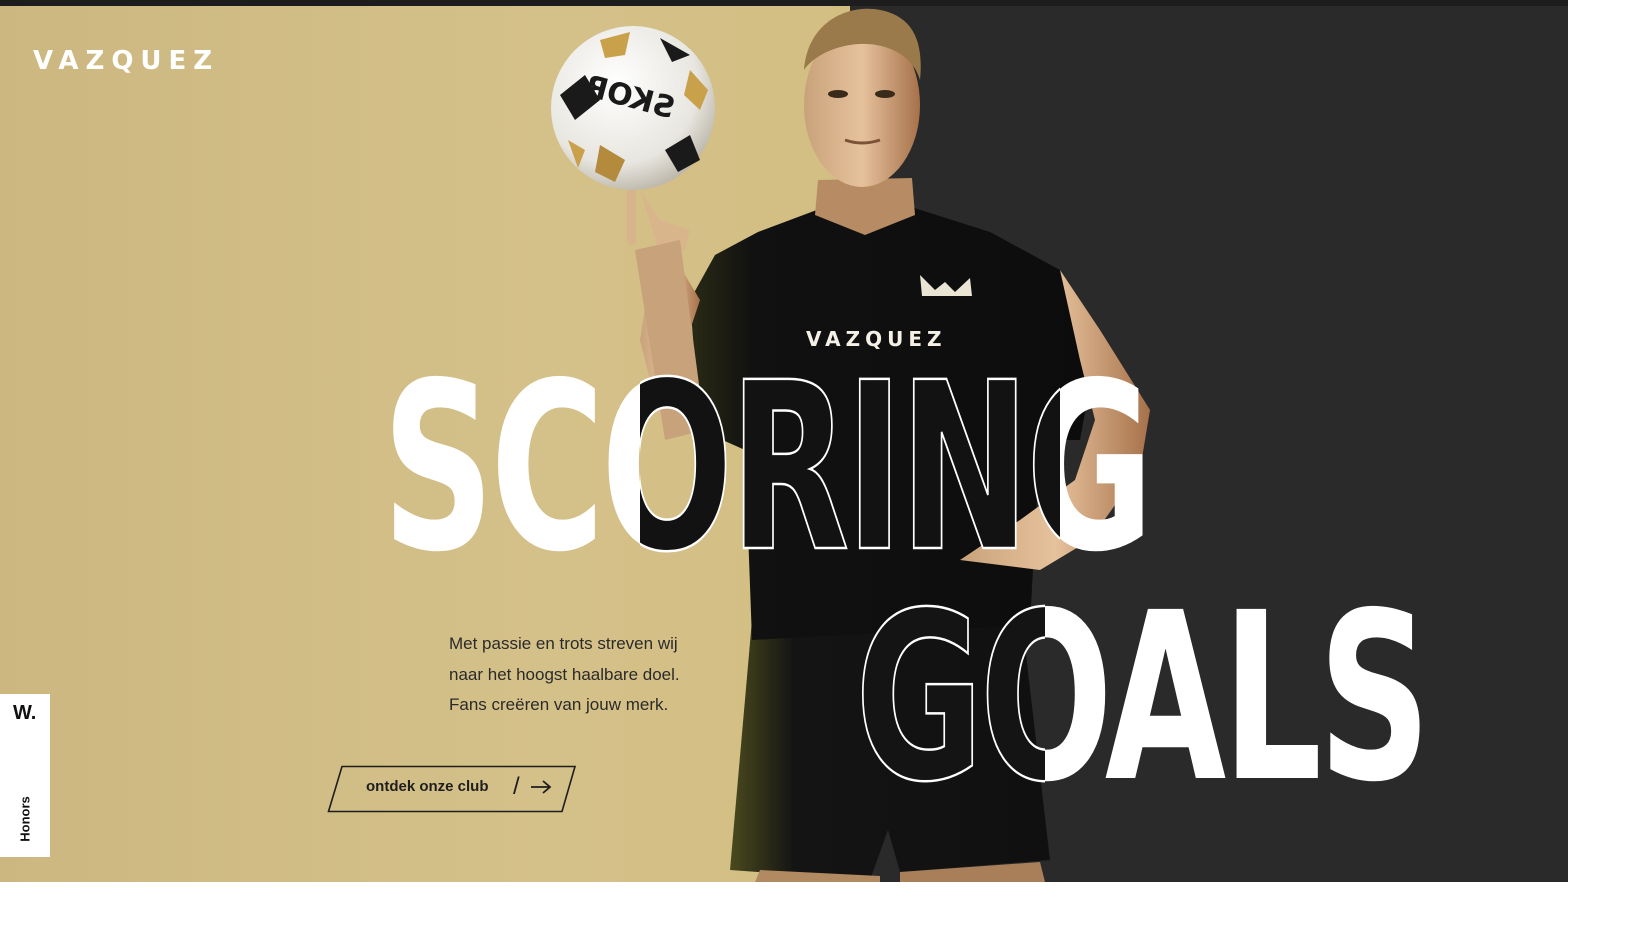 The image size is (1648, 927). What do you see at coordinates (784, 3) in the screenshot?
I see `top-border-bar` at bounding box center [784, 3].